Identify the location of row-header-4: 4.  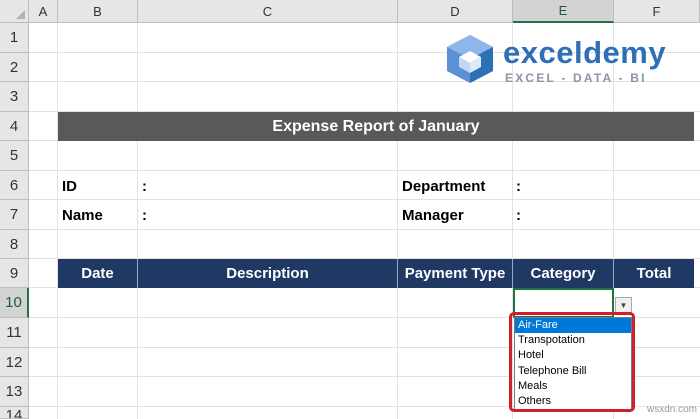
(14, 126).